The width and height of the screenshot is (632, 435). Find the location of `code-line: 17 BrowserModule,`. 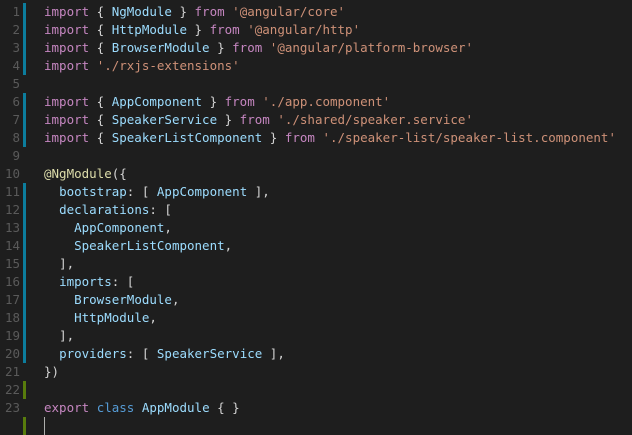

code-line: 17 BrowserModule, is located at coordinates (316, 300).